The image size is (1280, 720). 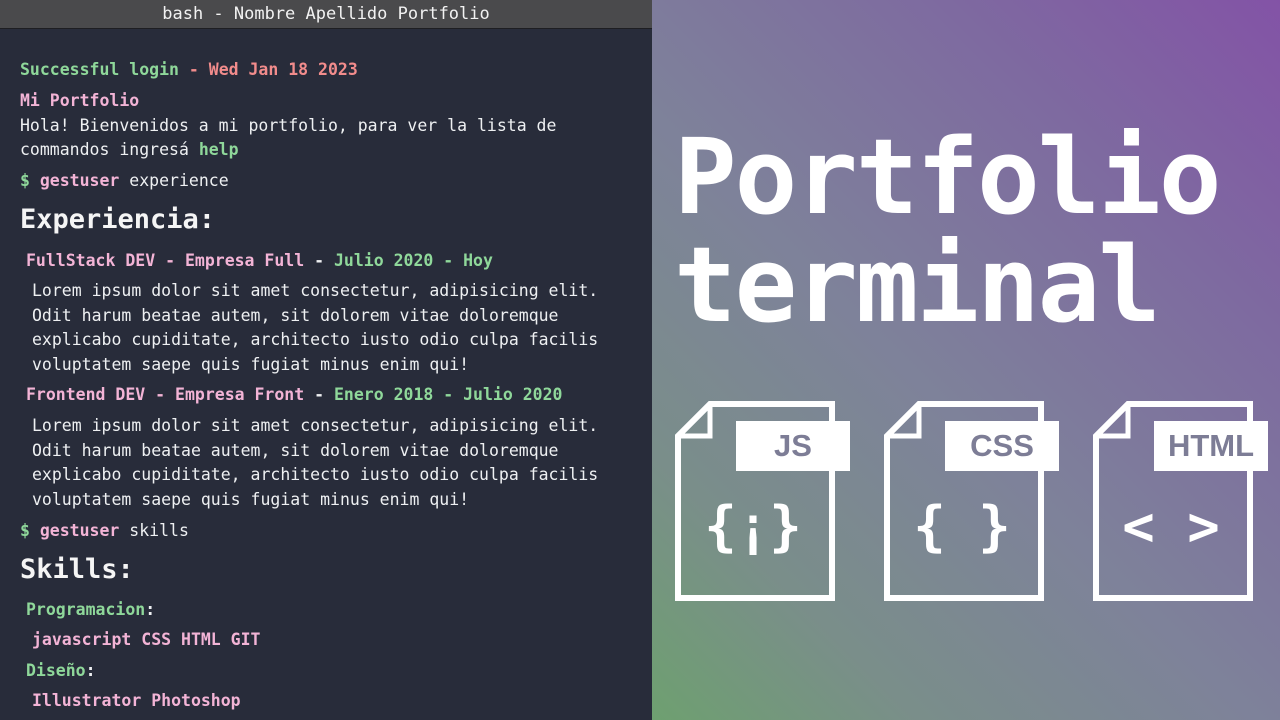 What do you see at coordinates (1171, 526) in the screenshot?
I see `code-glyph: < >` at bounding box center [1171, 526].